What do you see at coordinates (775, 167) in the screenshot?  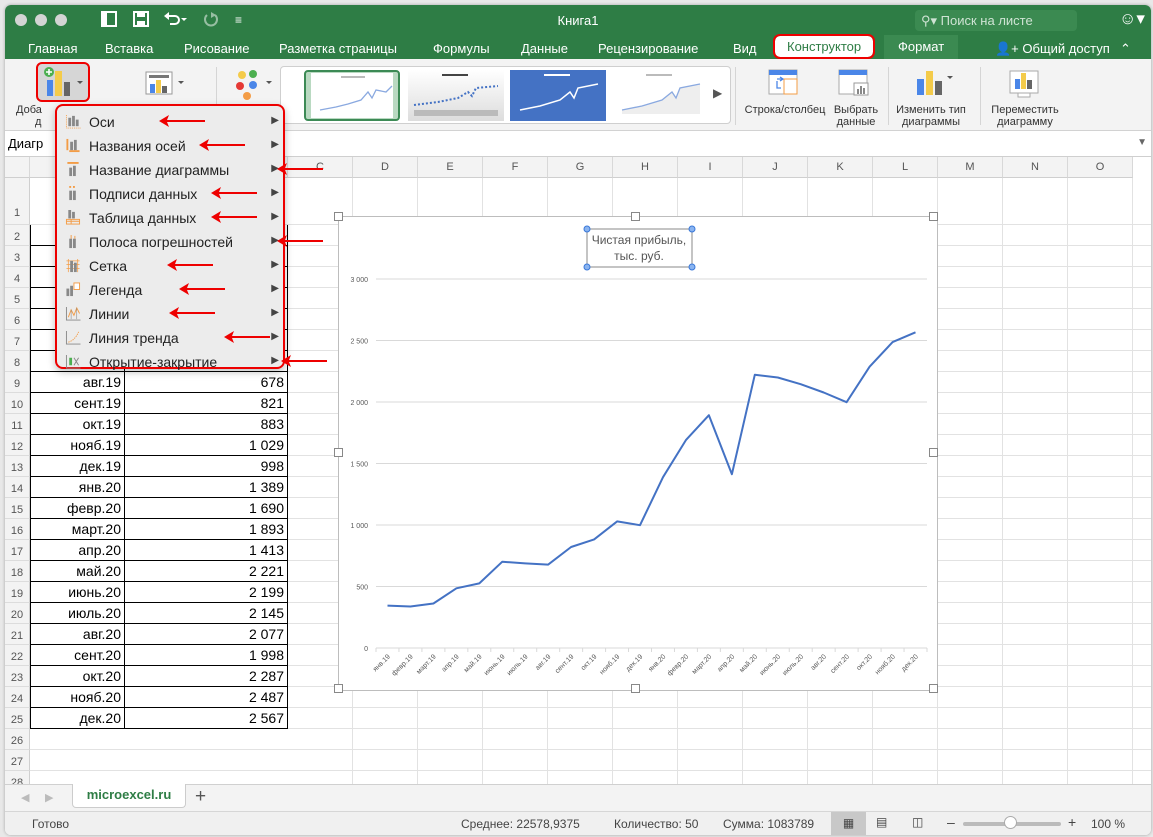 I see `column-header-j: J` at bounding box center [775, 167].